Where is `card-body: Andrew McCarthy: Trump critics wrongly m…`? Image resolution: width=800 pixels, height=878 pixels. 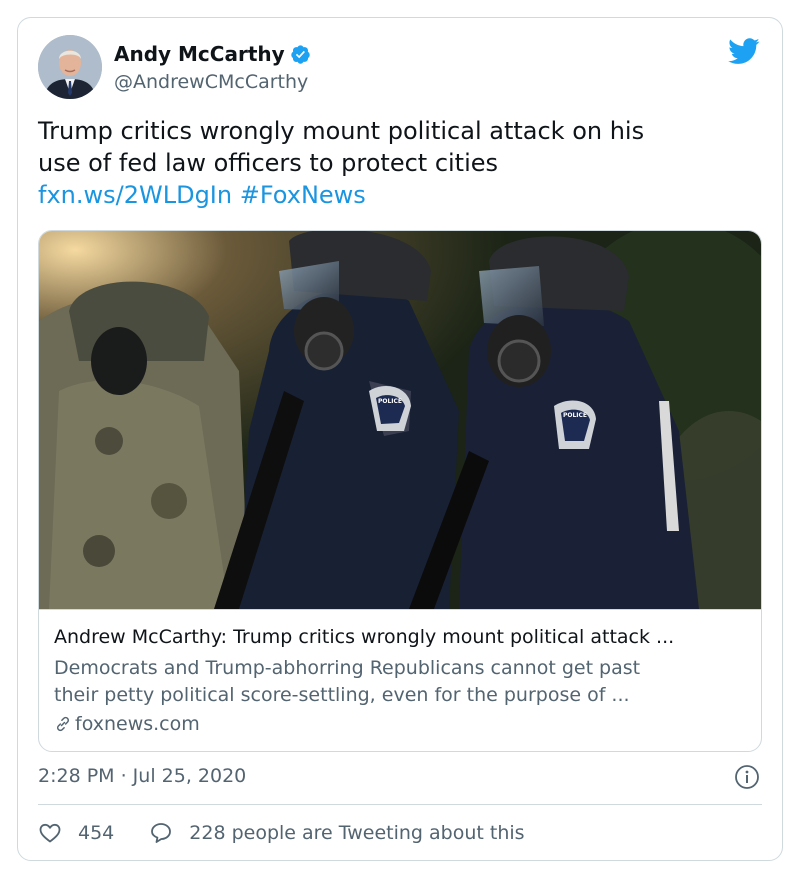 card-body: Andrew McCarthy: Trump critics wrongly m… is located at coordinates (400, 680).